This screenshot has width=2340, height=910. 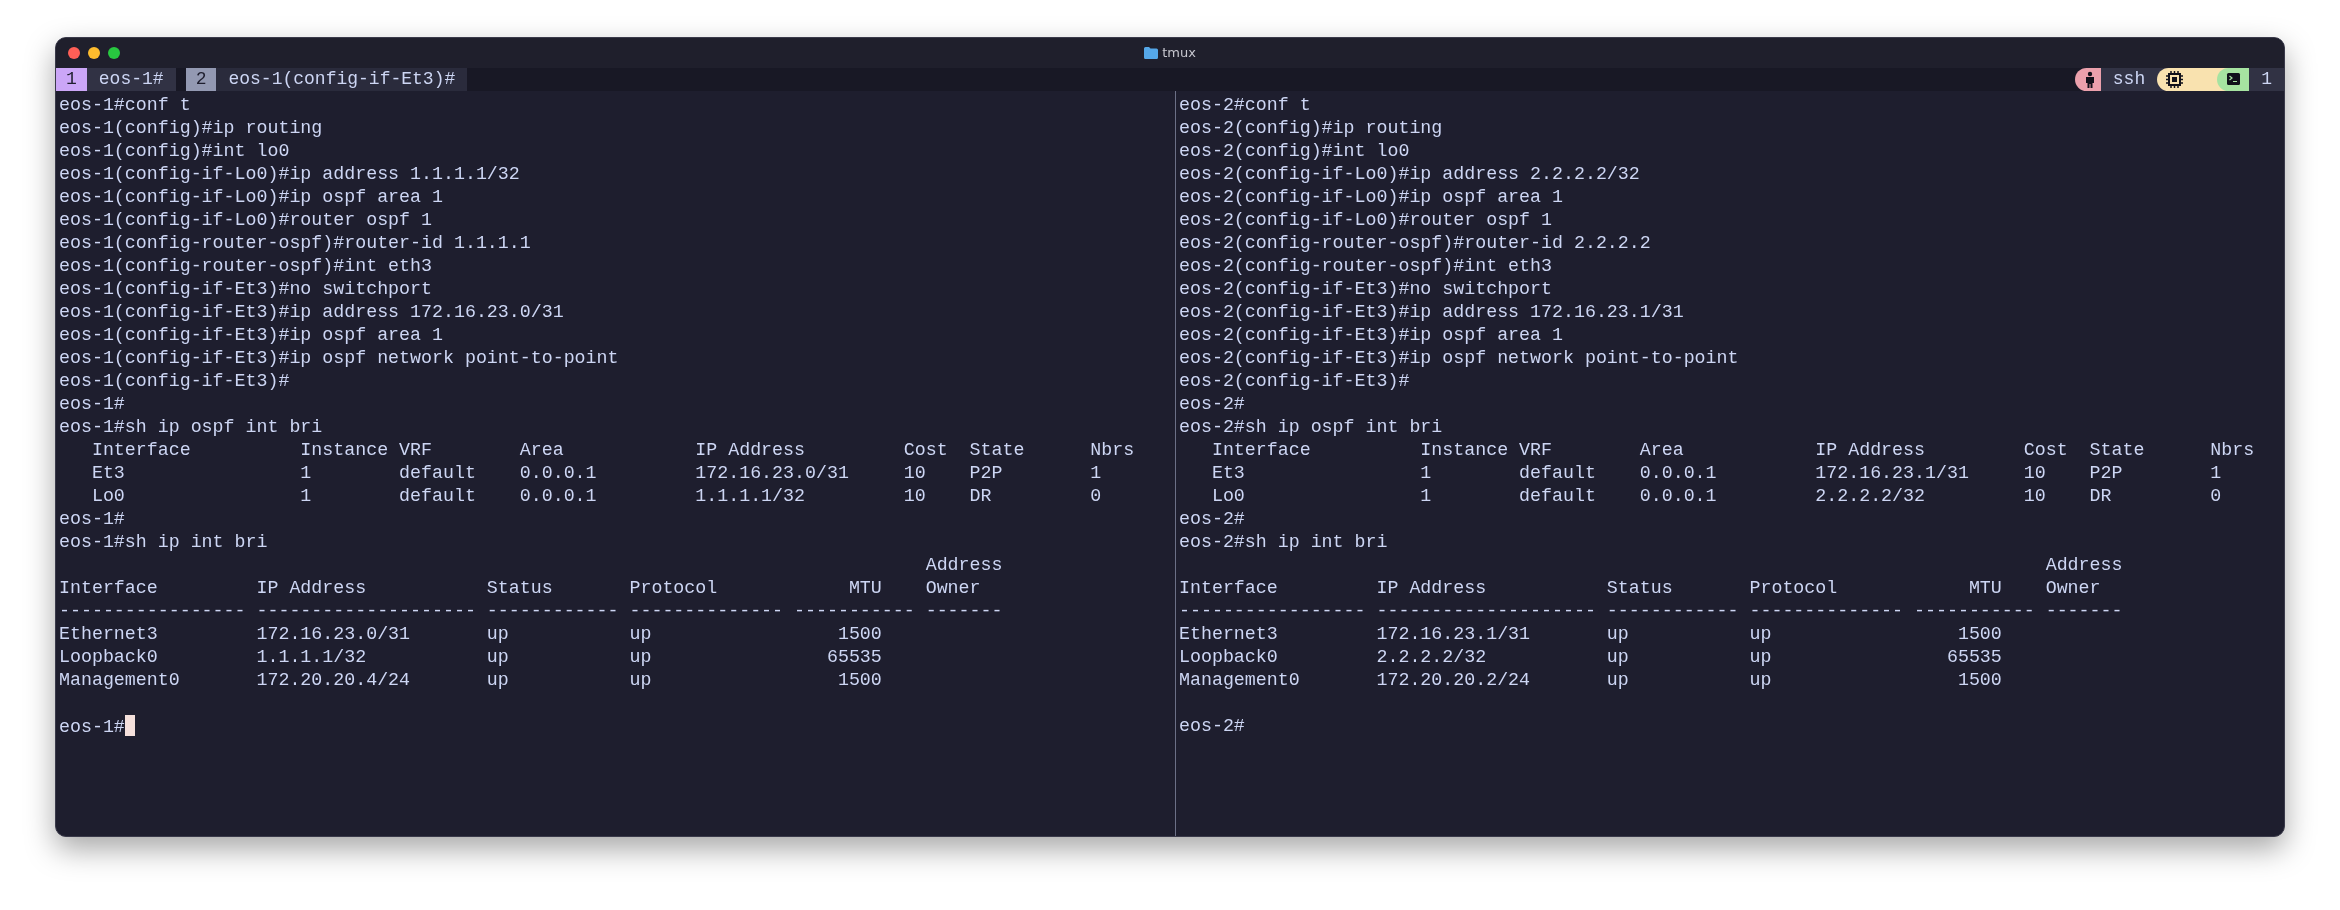 What do you see at coordinates (163, 542) in the screenshot?
I see `terminal-line: eos-1#sh ip int bri` at bounding box center [163, 542].